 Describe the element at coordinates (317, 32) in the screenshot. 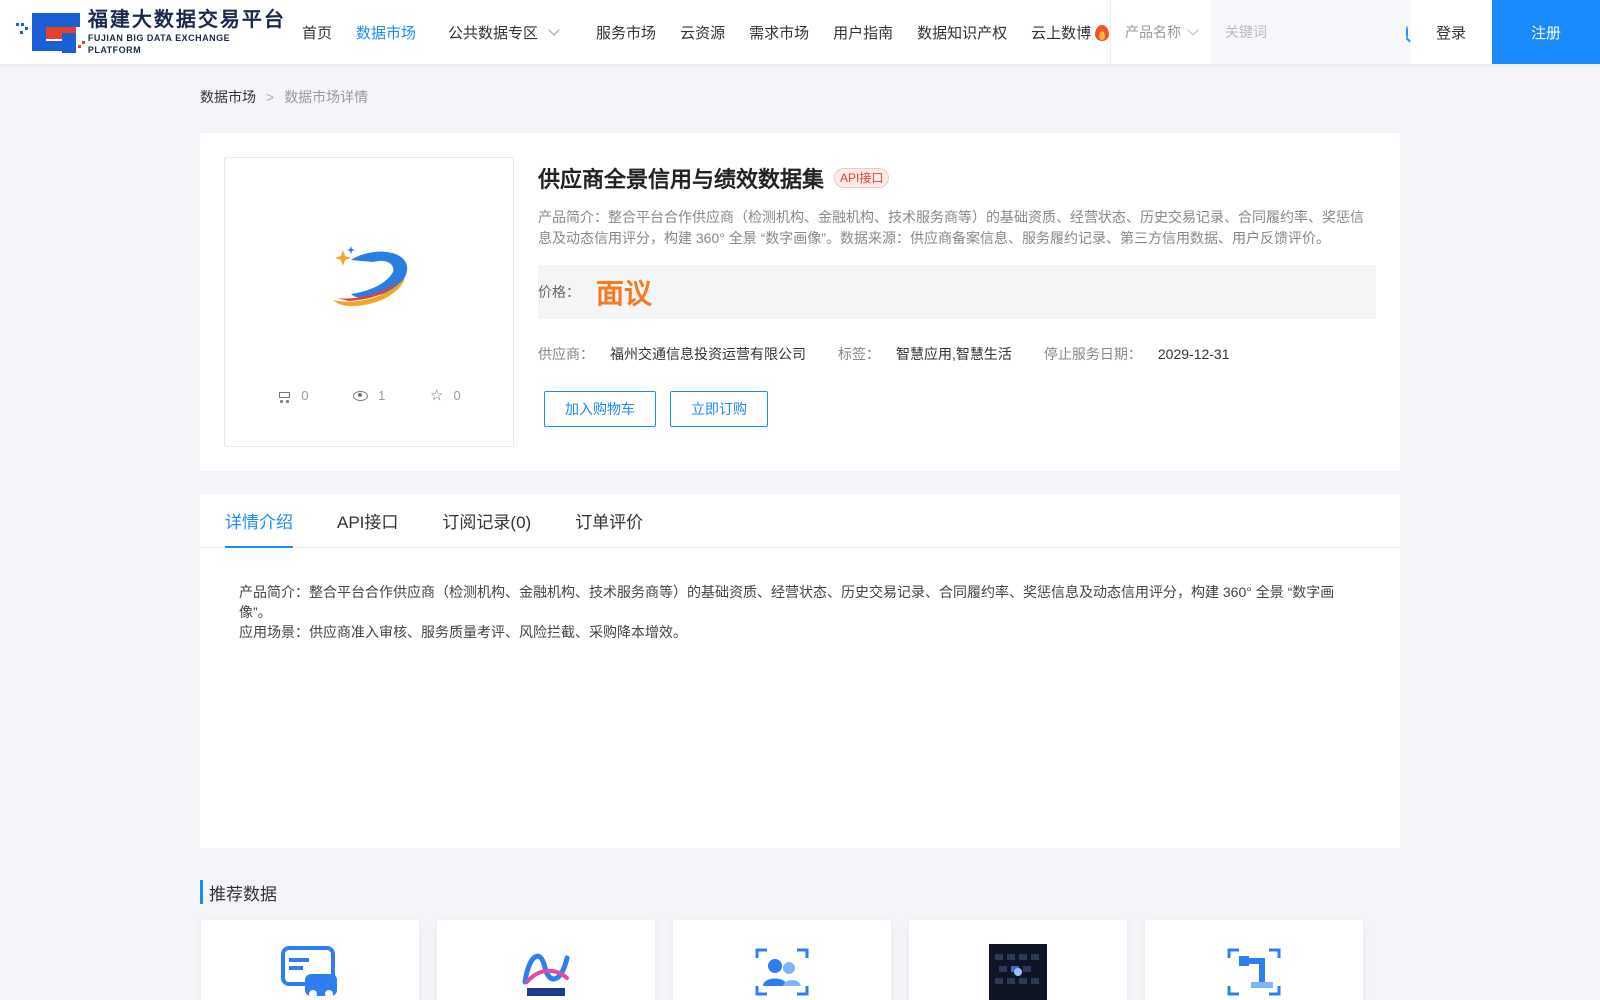

I see `nav-home: 首页` at that location.